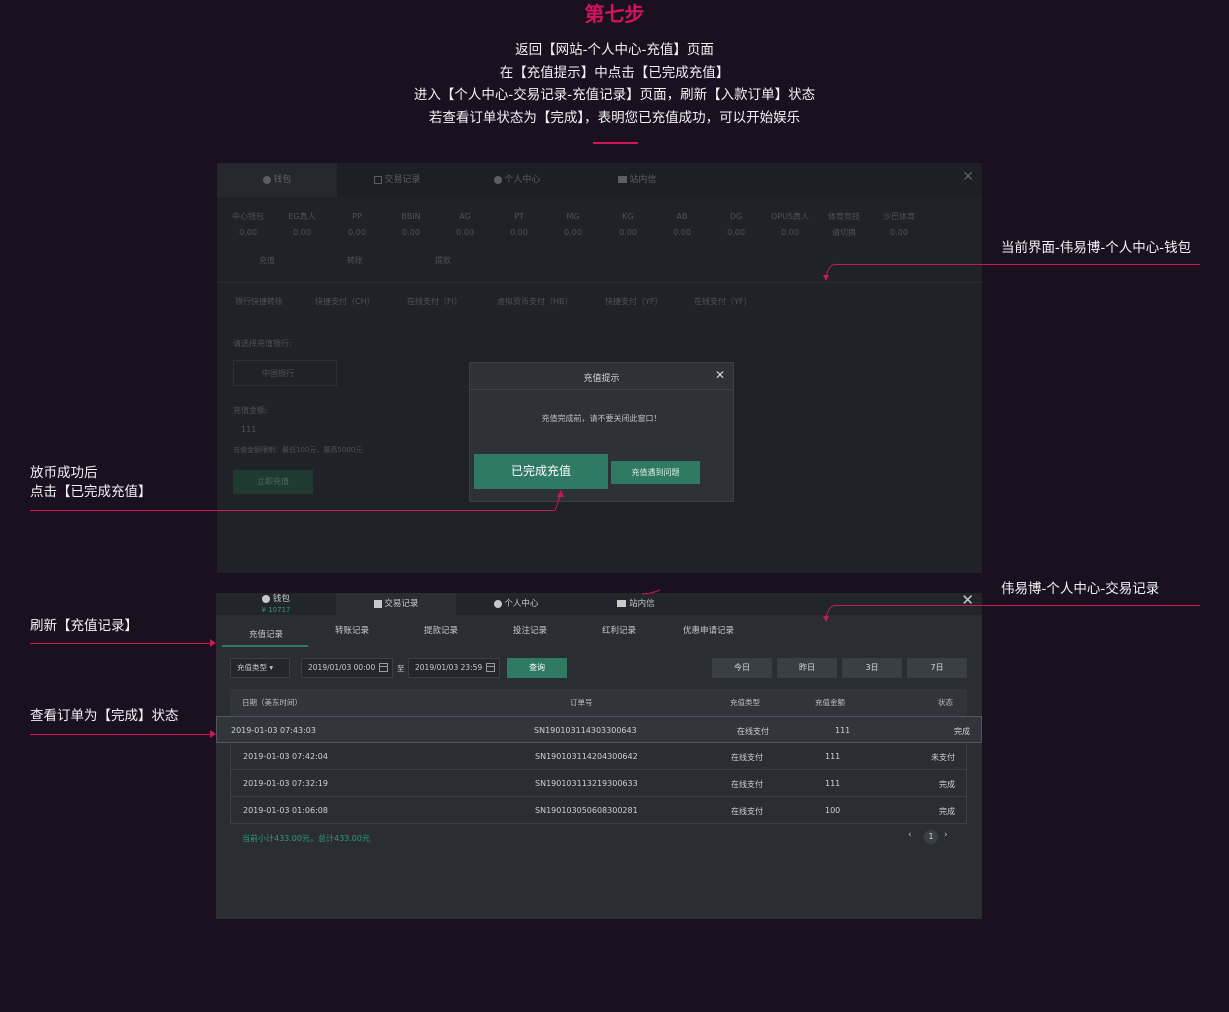  I want to click on amount-input: 111, so click(248, 429).